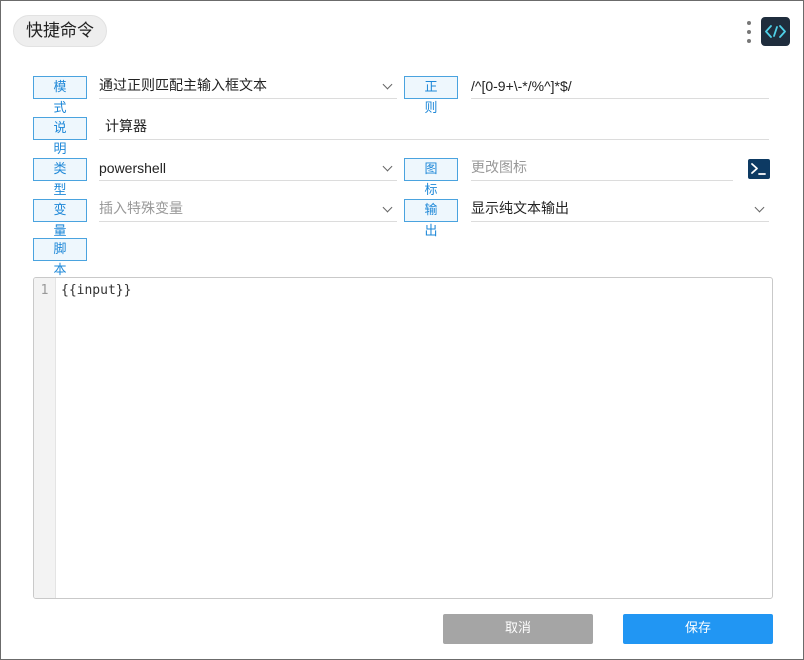 Image resolution: width=804 pixels, height=660 pixels. Describe the element at coordinates (60, 178) in the screenshot. I see `type-label: 类型` at that location.